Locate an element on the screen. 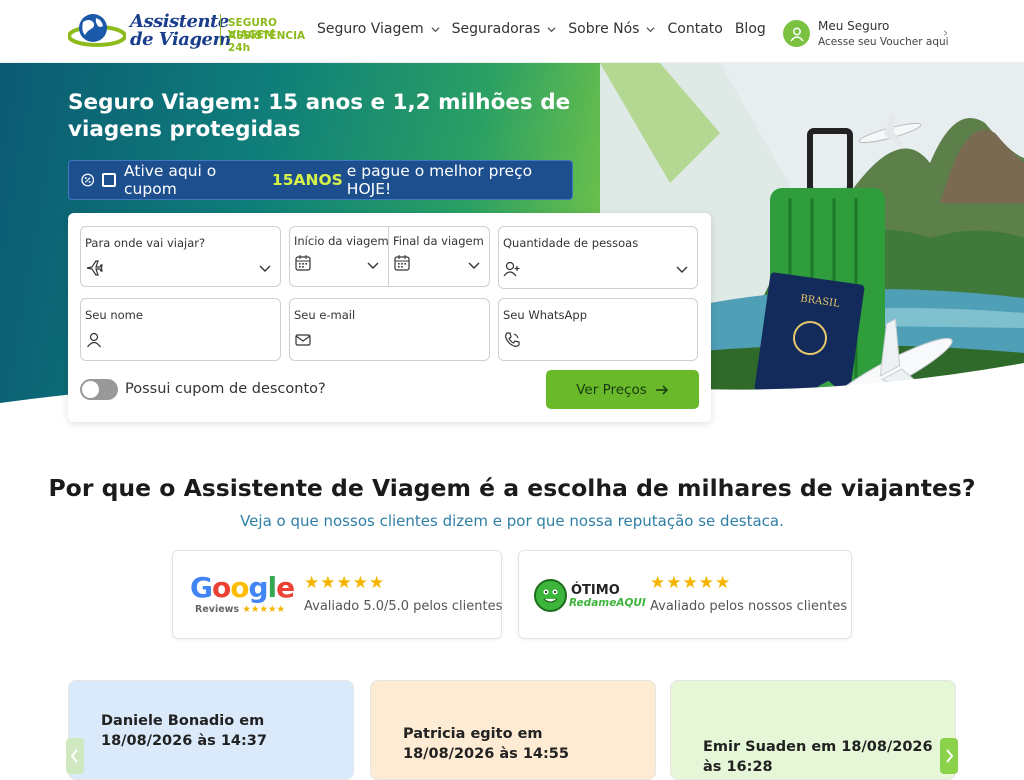 Image resolution: width=1024 pixels, height=780 pixels. logo-divider is located at coordinates (220, 30).